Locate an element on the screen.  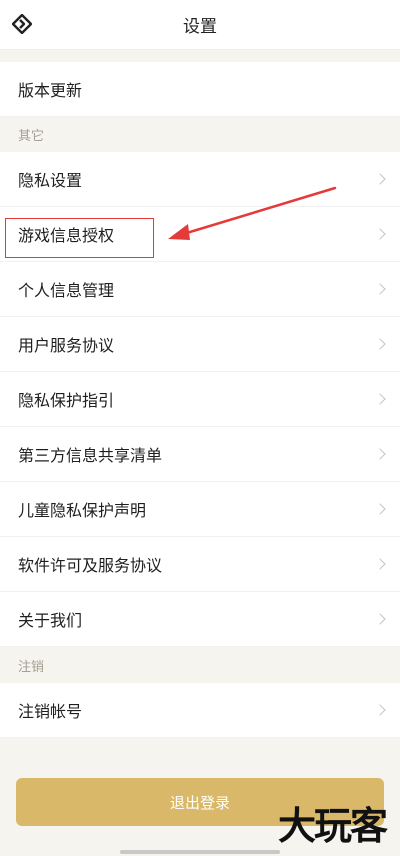
version-update-label: 版本更新 is located at coordinates (50, 90).